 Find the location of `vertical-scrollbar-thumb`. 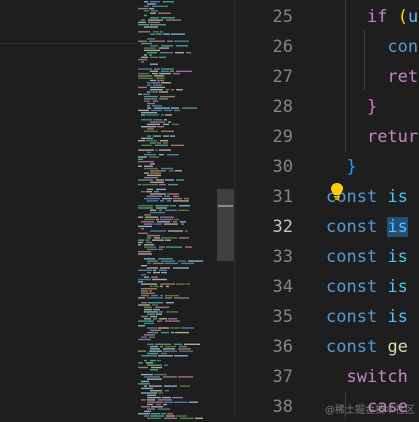

vertical-scrollbar-thumb is located at coordinates (225, 225).